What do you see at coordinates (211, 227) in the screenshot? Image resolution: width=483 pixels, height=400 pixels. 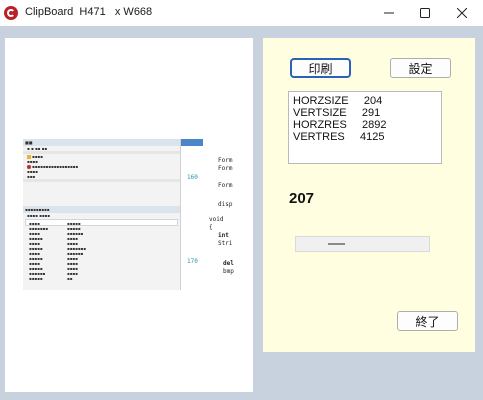 I see `preview-code-line: {` at bounding box center [211, 227].